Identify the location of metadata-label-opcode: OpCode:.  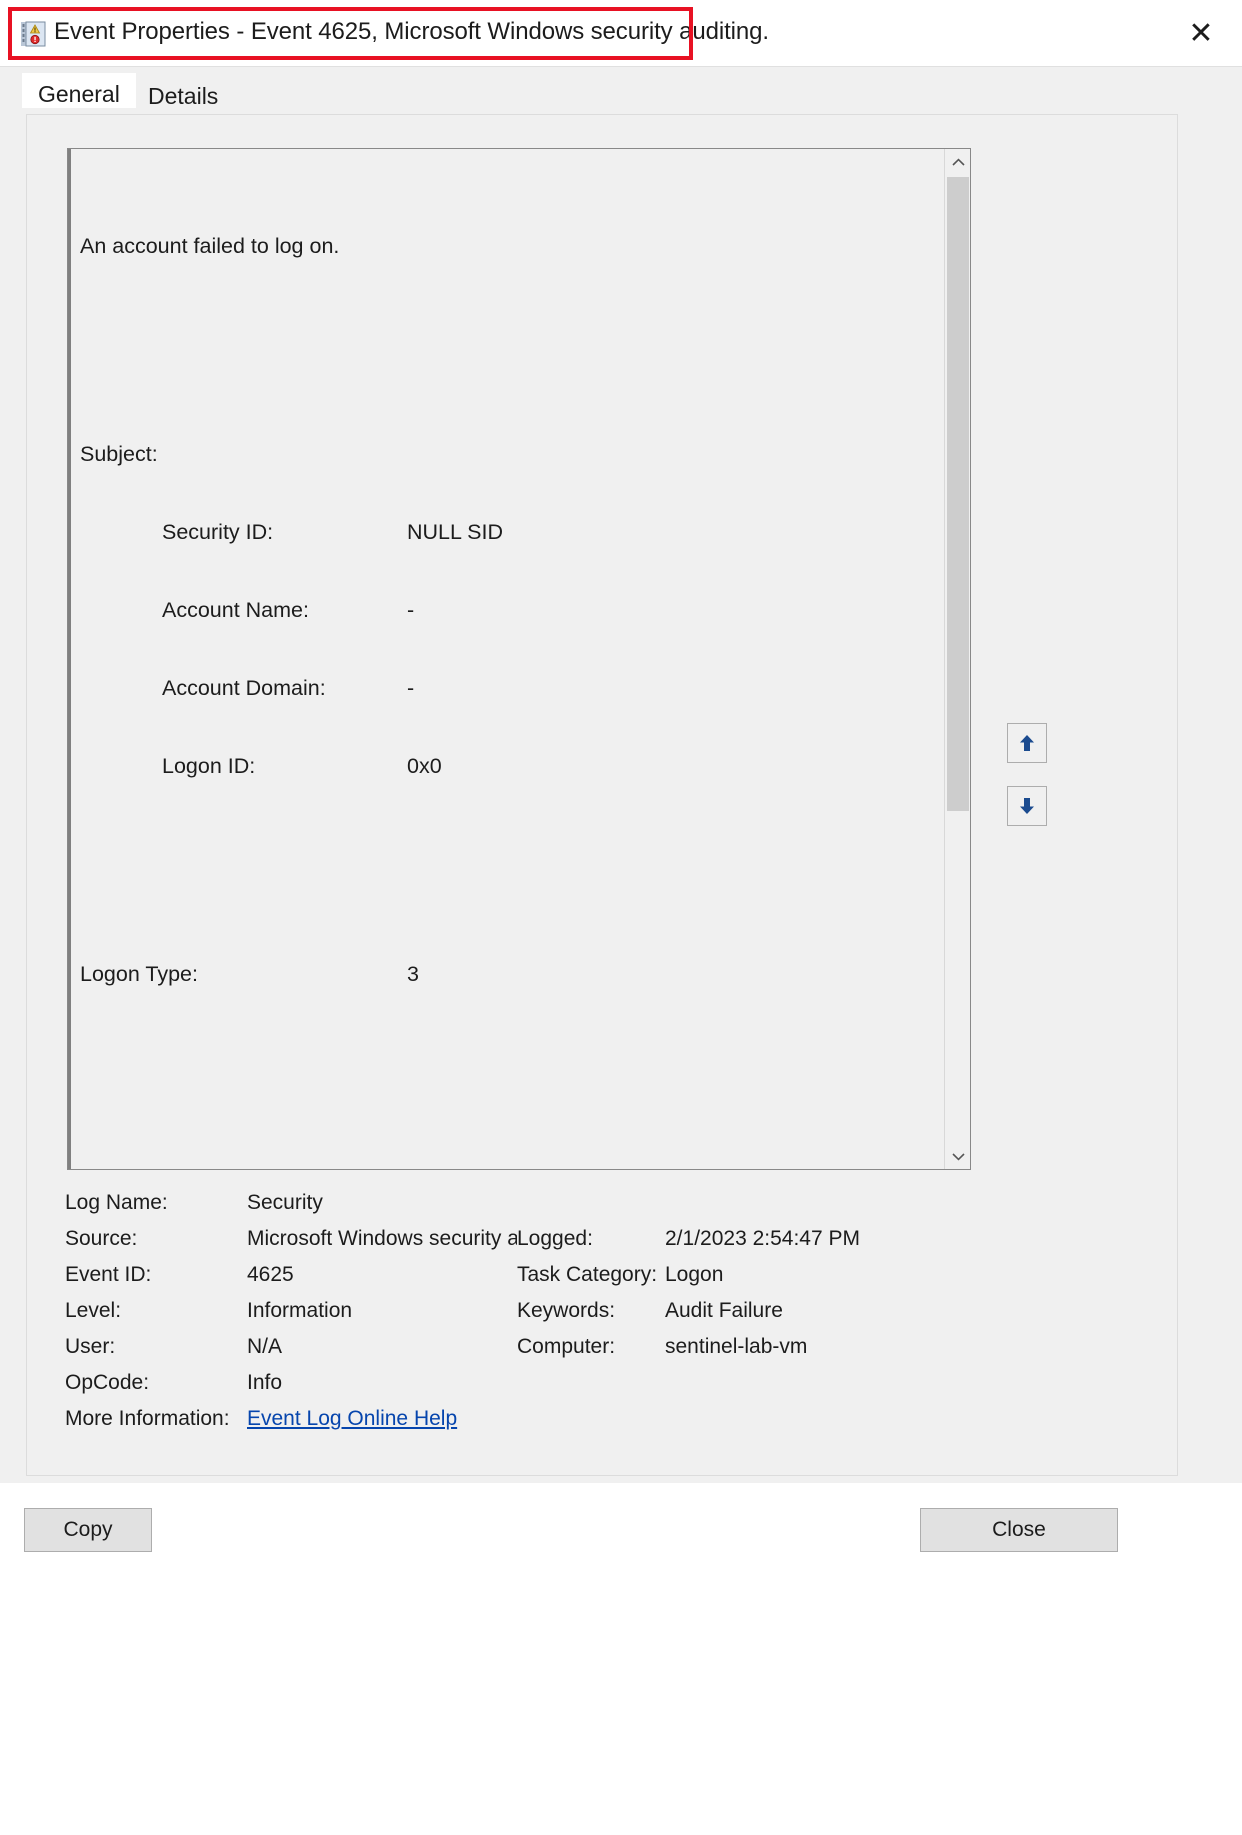
(107, 1382).